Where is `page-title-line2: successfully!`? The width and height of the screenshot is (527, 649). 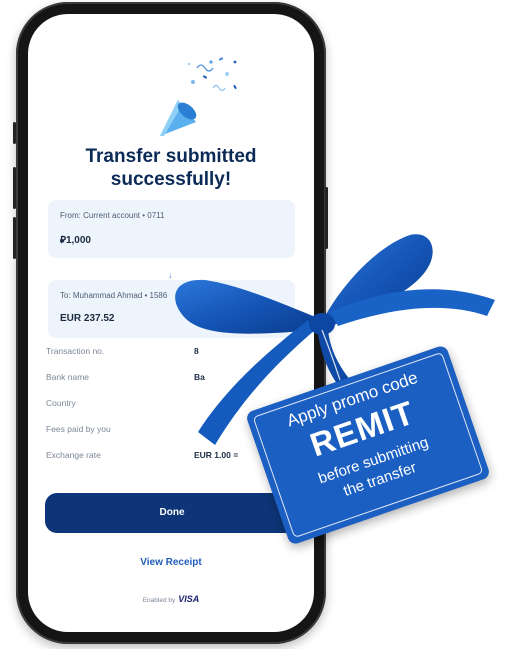 page-title-line2: successfully! is located at coordinates (171, 179).